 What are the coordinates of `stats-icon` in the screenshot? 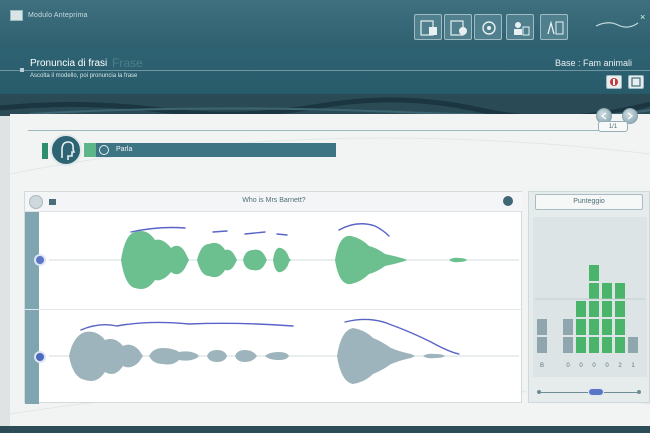 It's located at (555, 27).